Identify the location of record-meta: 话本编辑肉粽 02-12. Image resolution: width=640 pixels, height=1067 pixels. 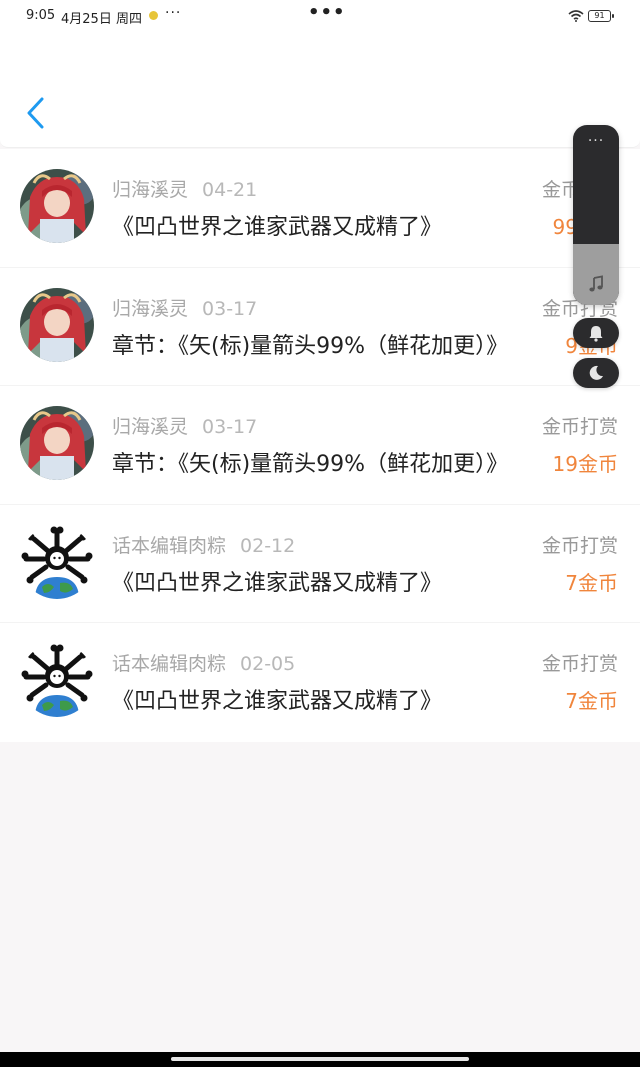
(203, 544).